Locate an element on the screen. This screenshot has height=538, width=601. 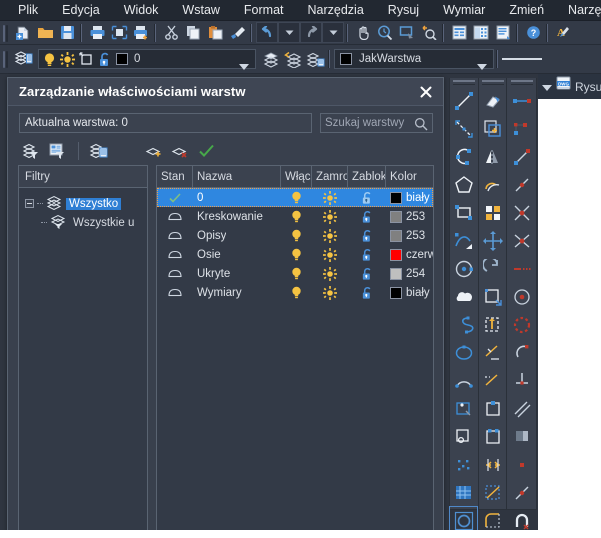
zoom-window-icon is located at coordinates (407, 32).